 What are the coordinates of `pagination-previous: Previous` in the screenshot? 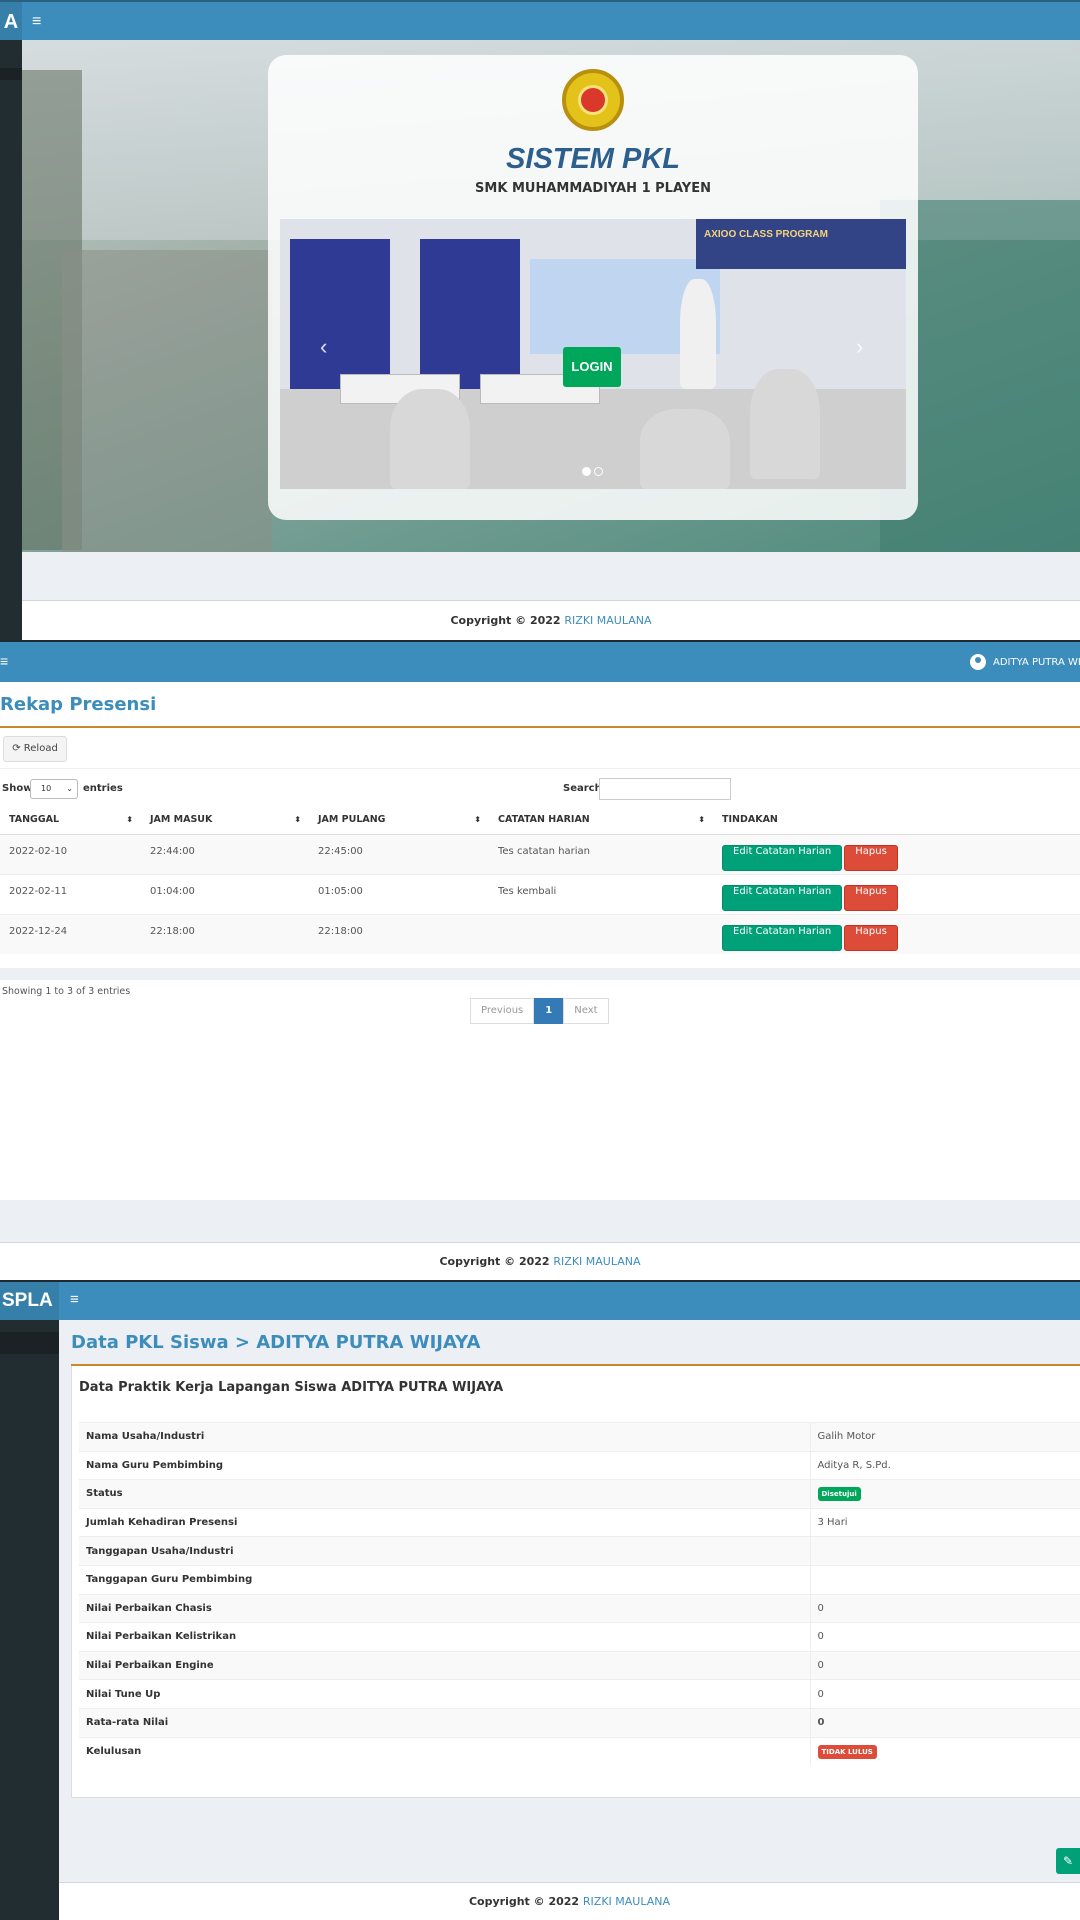 It's located at (502, 1011).